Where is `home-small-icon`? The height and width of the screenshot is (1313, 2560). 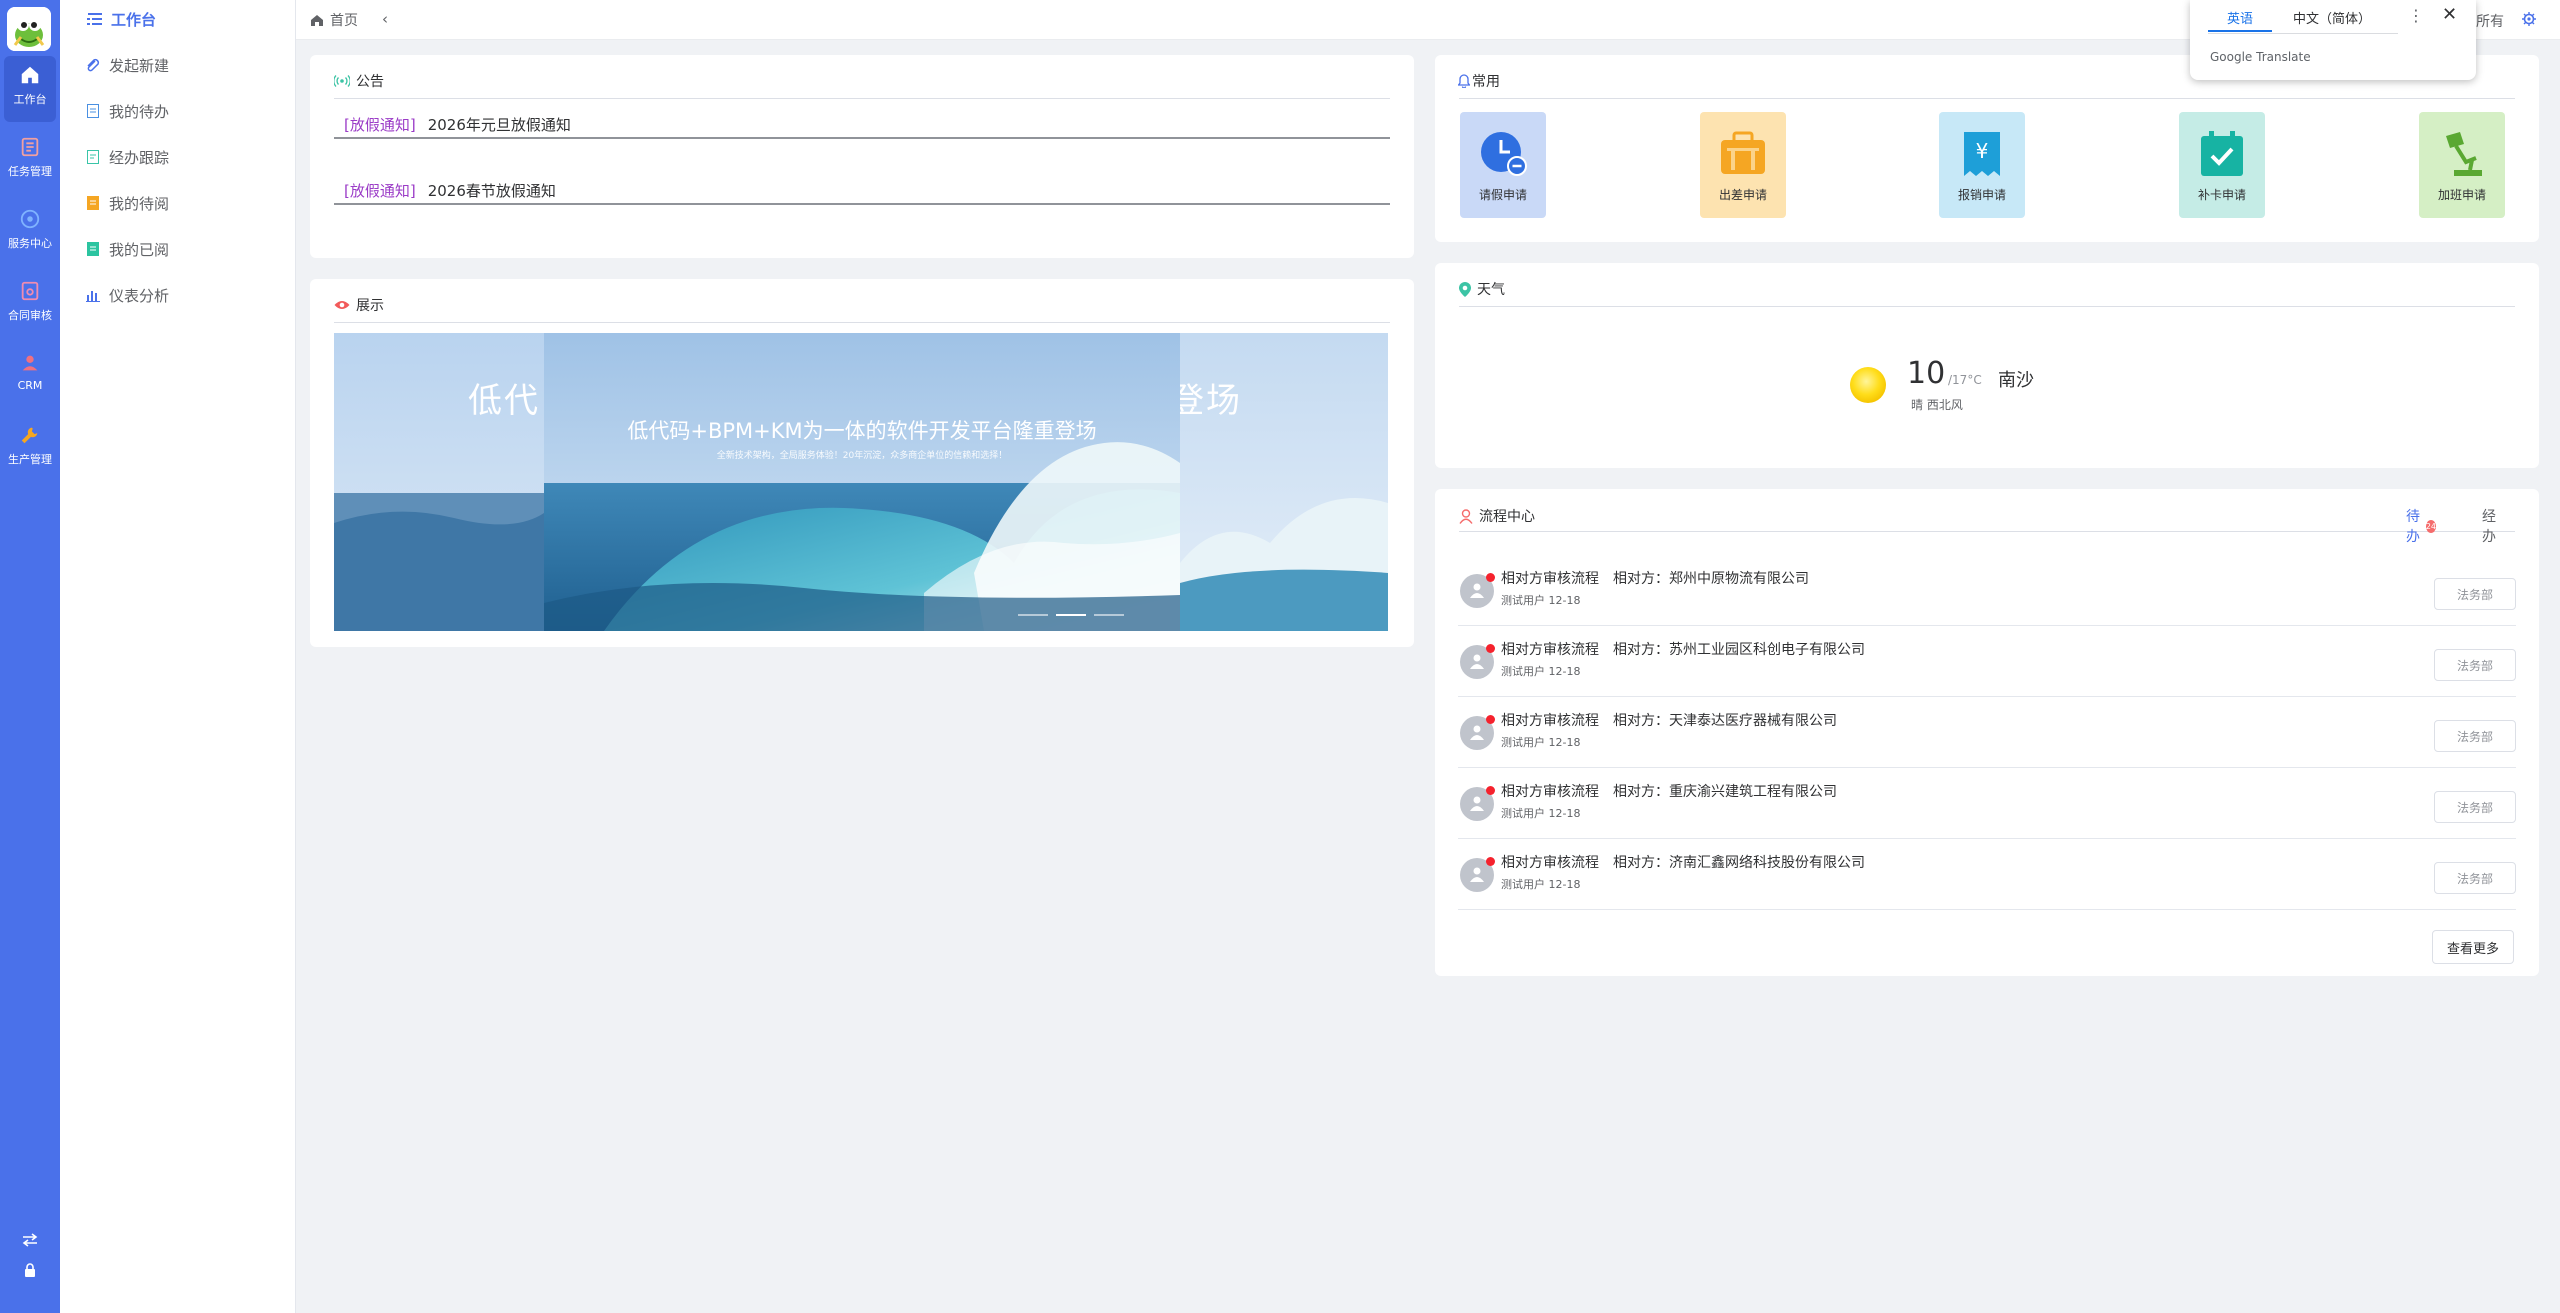
home-small-icon is located at coordinates (317, 20).